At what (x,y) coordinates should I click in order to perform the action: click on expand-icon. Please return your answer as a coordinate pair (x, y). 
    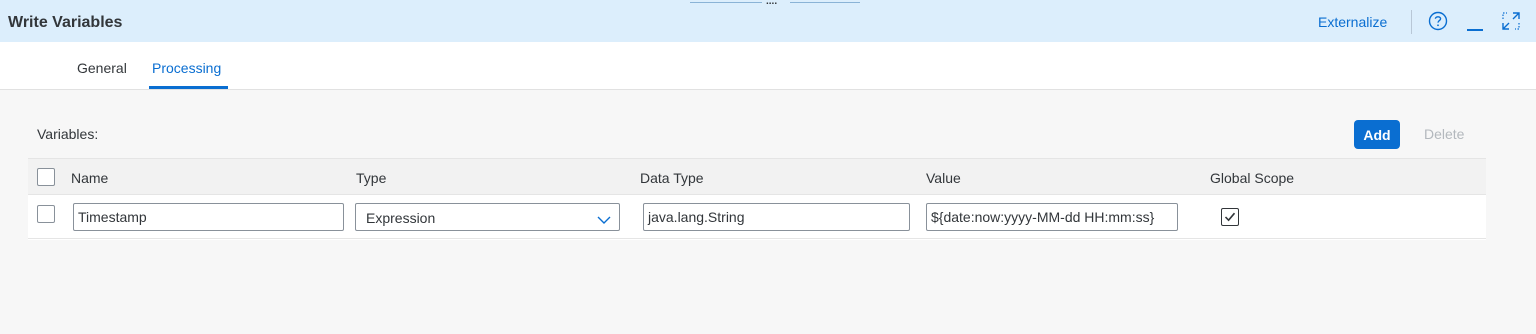
    Looking at the image, I should click on (1511, 23).